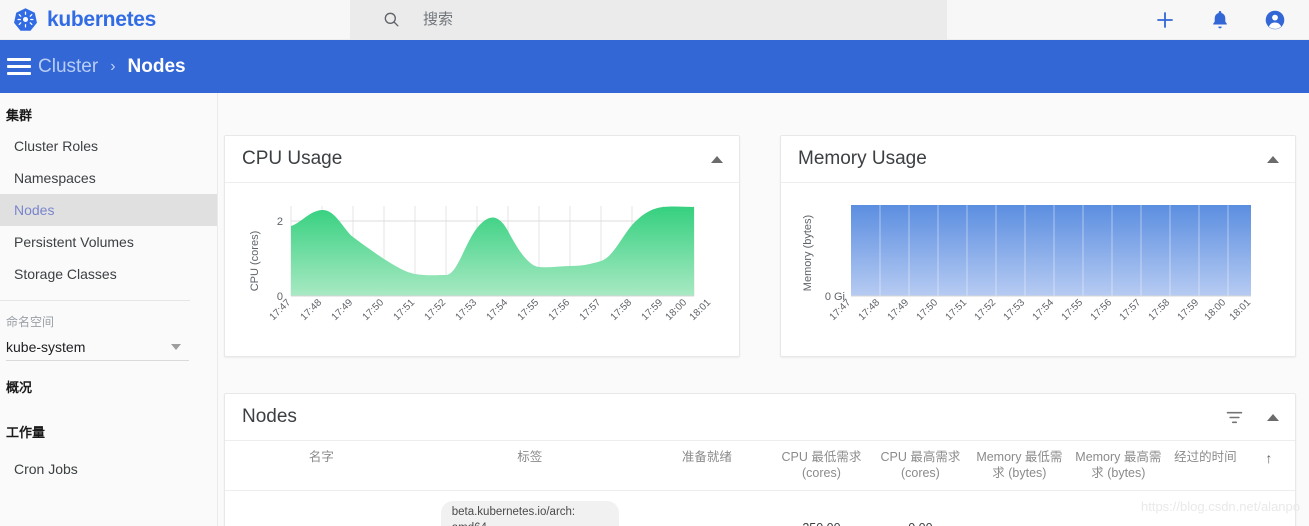 The width and height of the screenshot is (1309, 526). What do you see at coordinates (65, 274) in the screenshot?
I see `sidebar-item-label: Storage Classes` at bounding box center [65, 274].